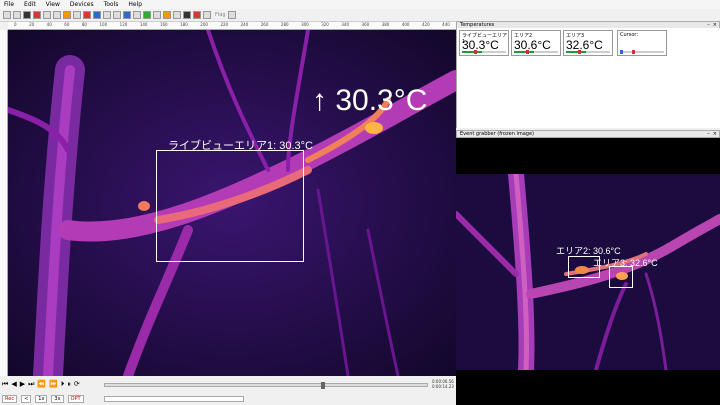 The width and height of the screenshot is (720, 405). Describe the element at coordinates (174, 399) in the screenshot. I see `secondary-slider` at that location.